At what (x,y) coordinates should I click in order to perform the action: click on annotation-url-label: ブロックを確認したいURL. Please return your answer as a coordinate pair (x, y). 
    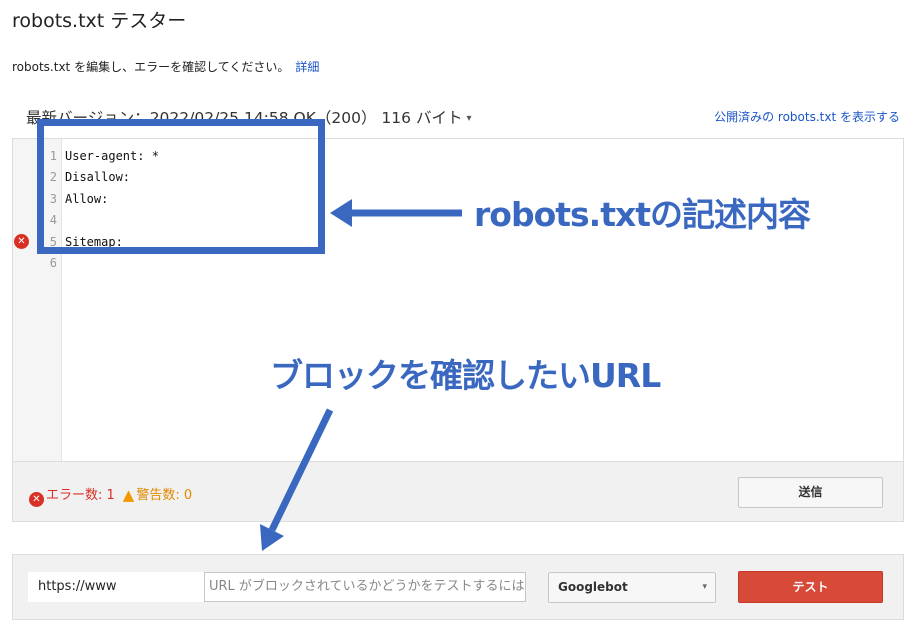
    Looking at the image, I should click on (465, 375).